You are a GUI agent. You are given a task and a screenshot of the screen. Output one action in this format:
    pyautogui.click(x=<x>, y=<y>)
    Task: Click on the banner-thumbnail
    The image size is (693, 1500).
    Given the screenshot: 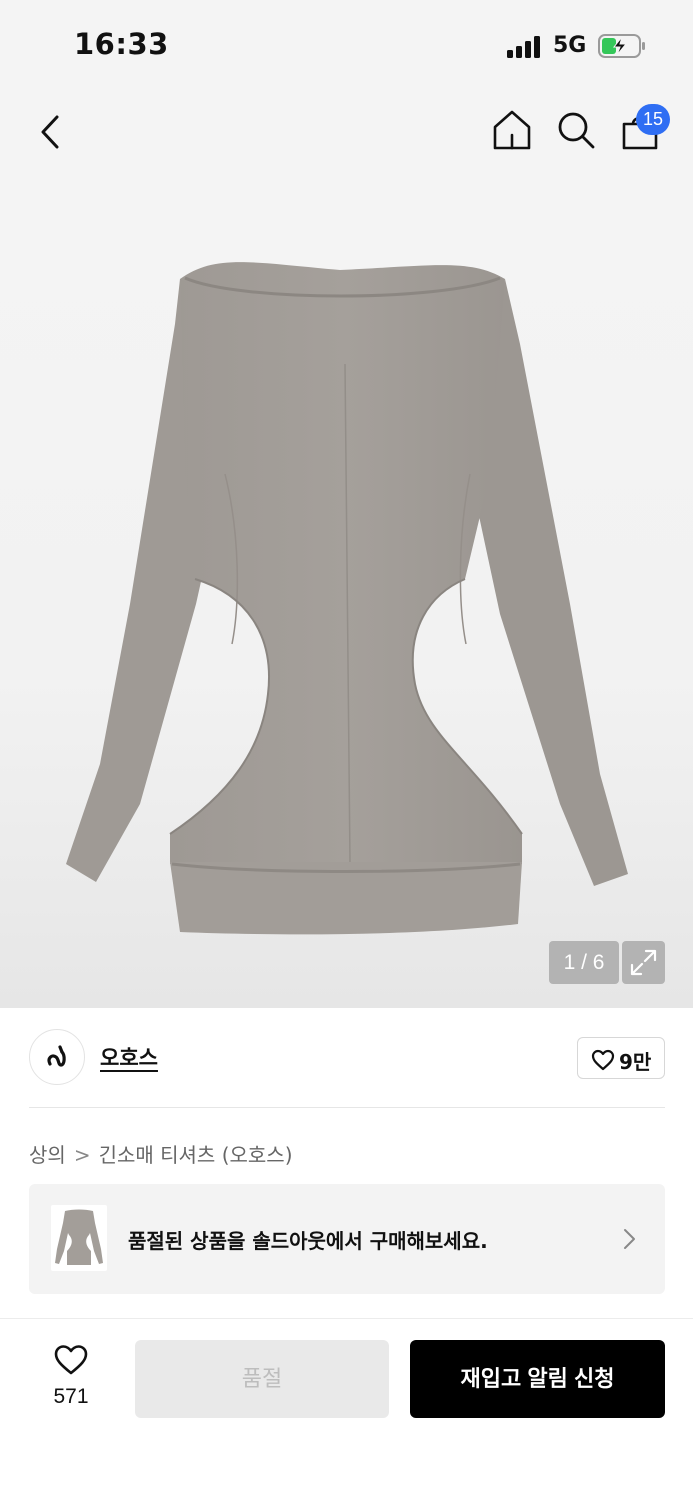 What is the action you would take?
    pyautogui.click(x=79, y=1238)
    